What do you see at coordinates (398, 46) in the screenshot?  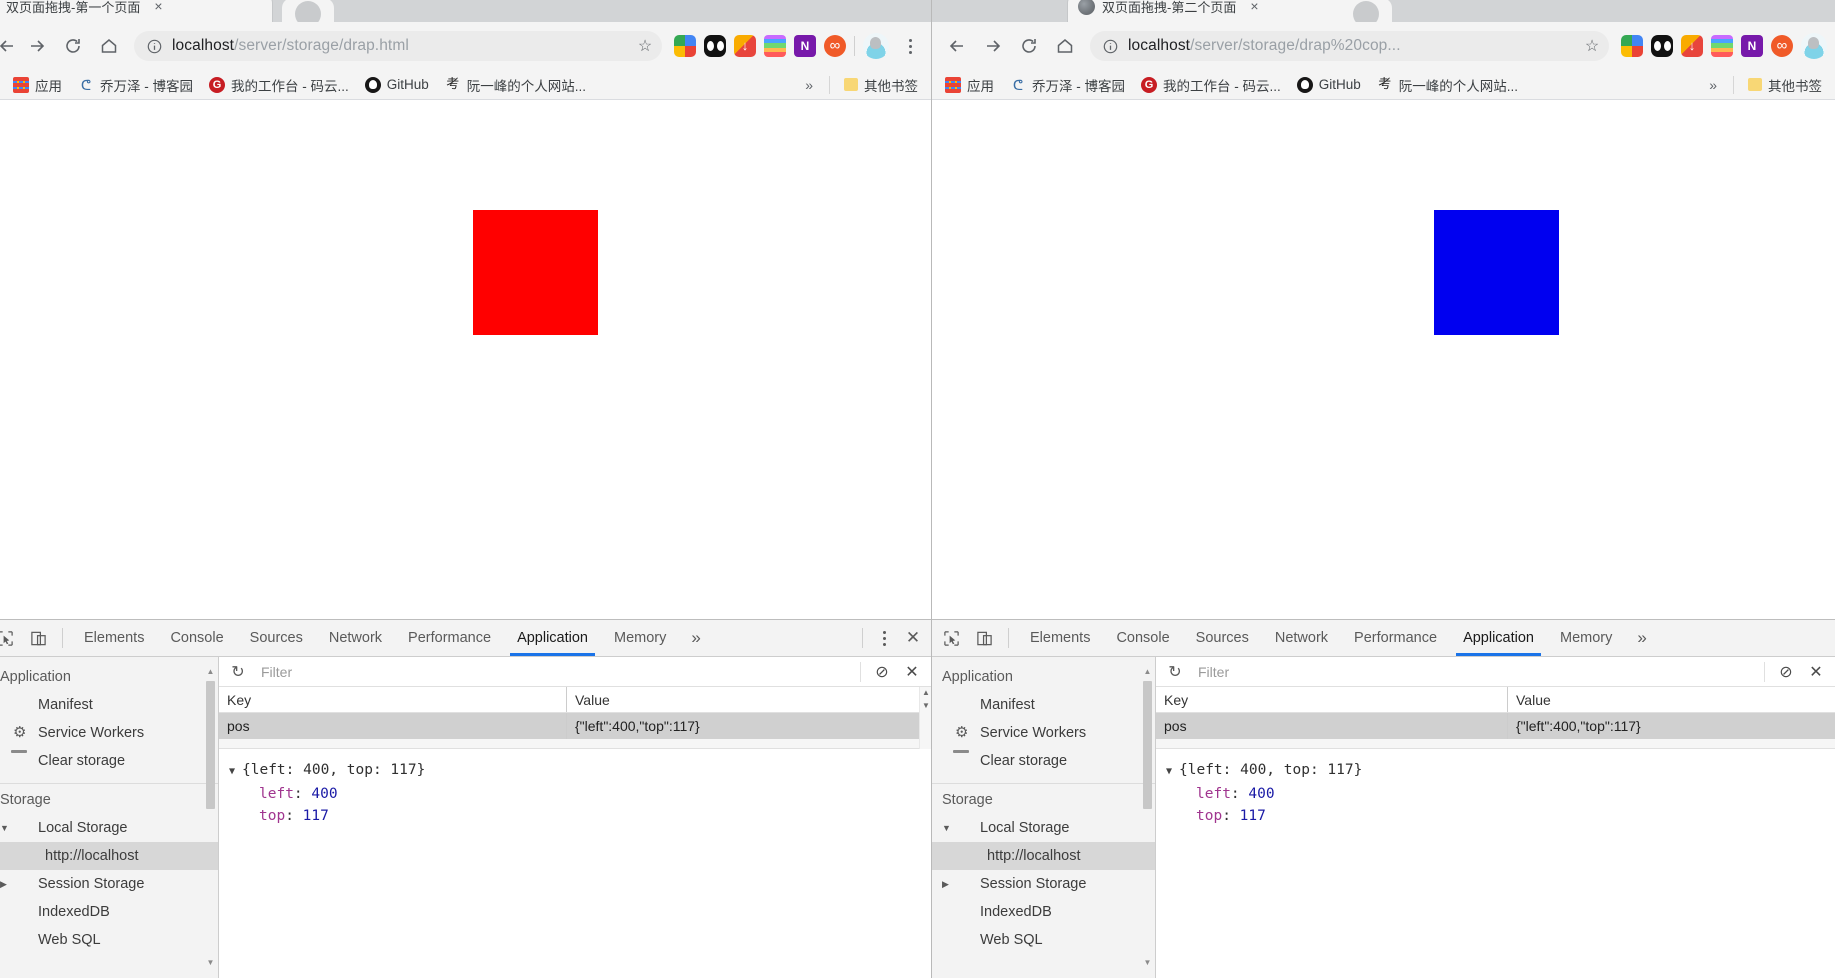 I see `address-bar-left: localhost/server/storage/drap.html ☆` at bounding box center [398, 46].